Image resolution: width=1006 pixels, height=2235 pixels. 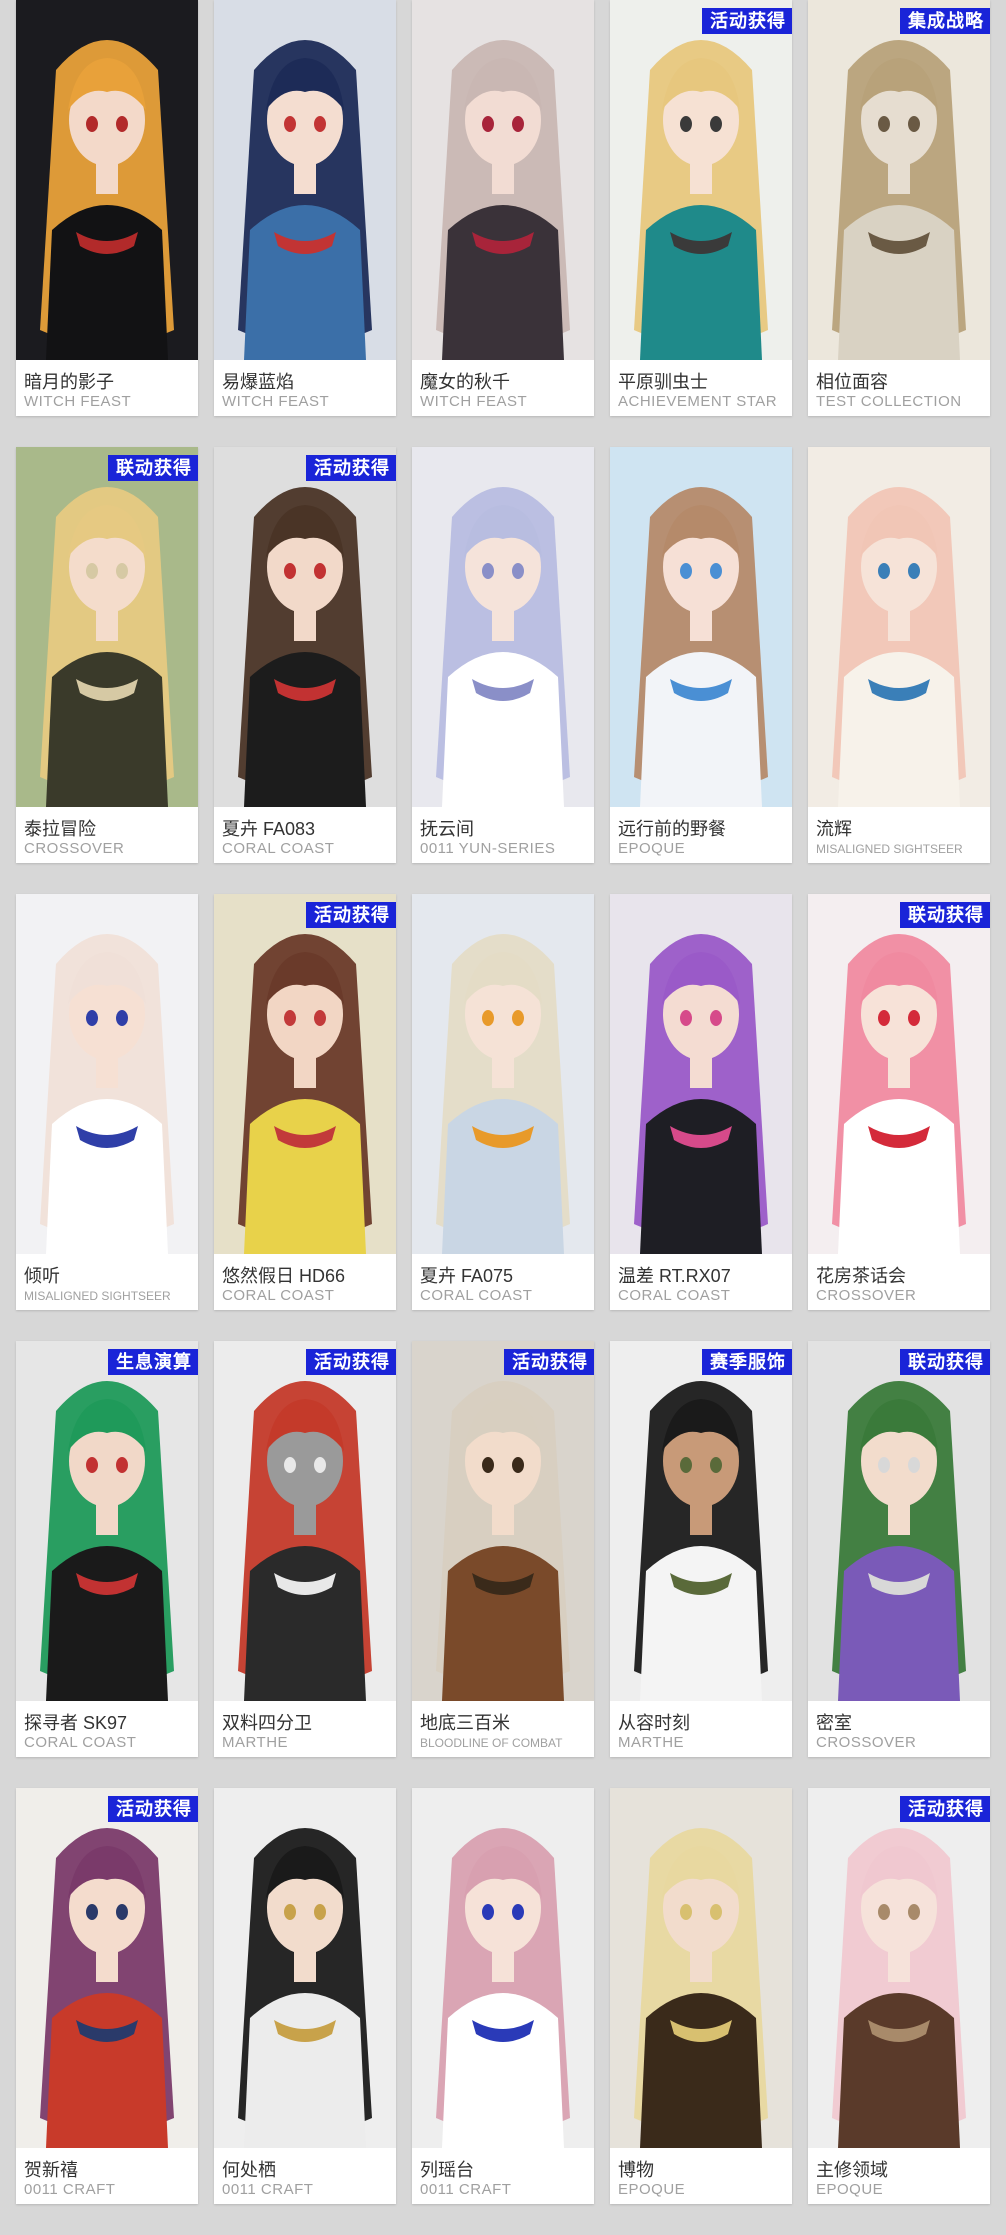 I want to click on outfit-series: TEST COLLECTION, so click(x=889, y=401).